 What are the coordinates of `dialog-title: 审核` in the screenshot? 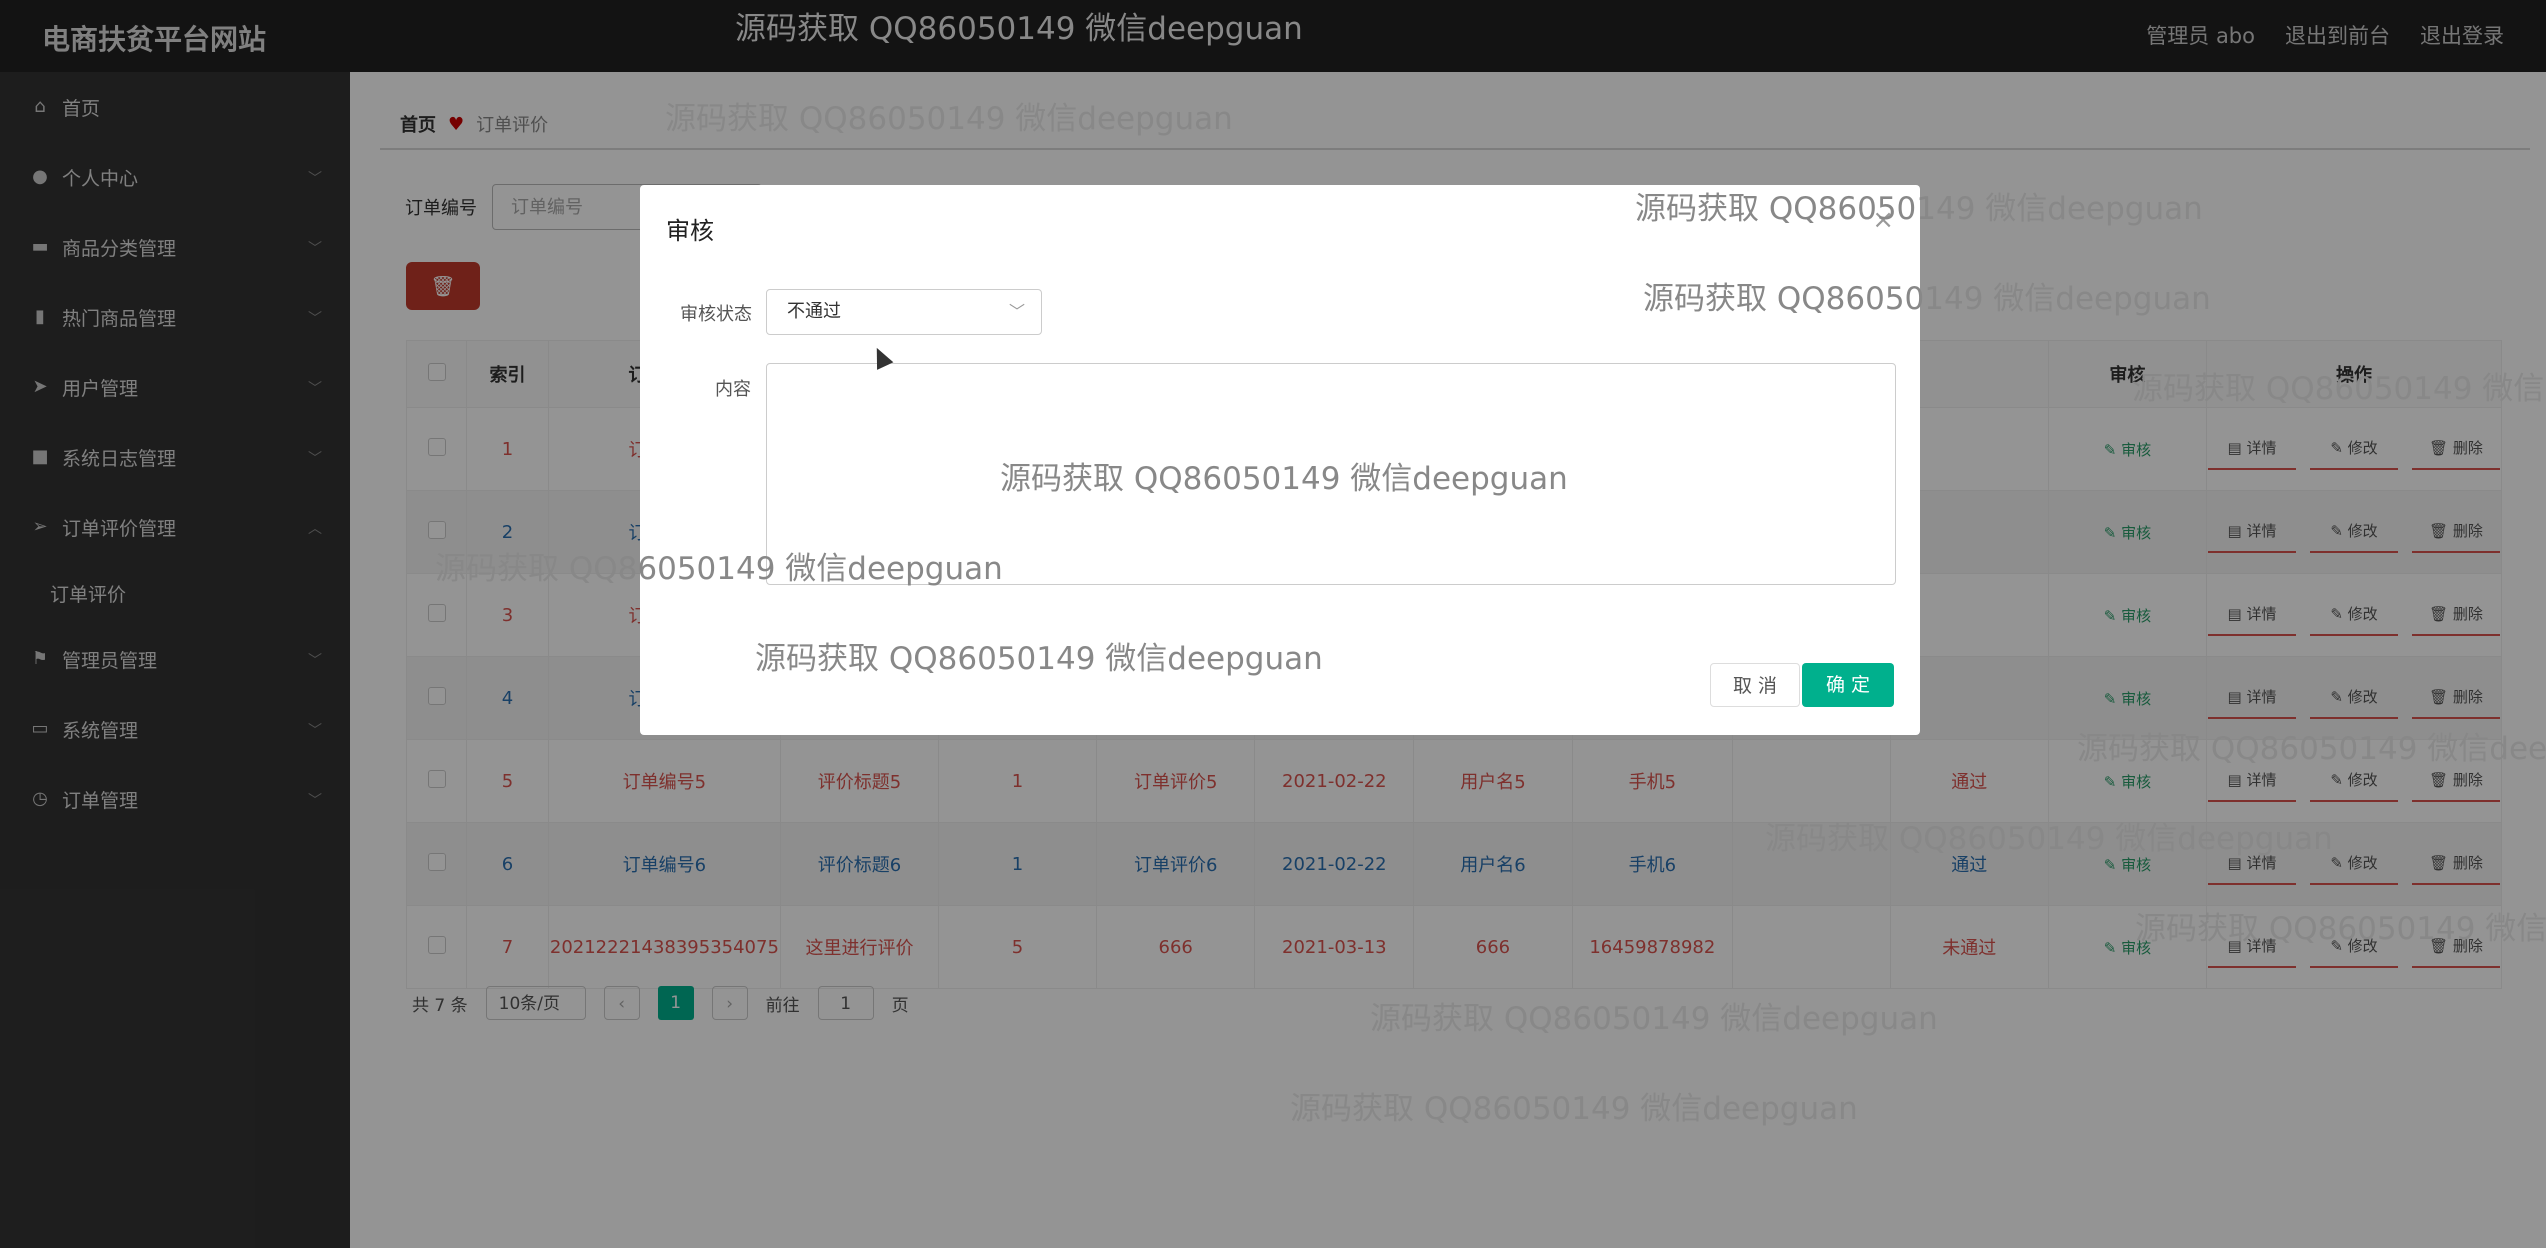 It's located at (690, 231).